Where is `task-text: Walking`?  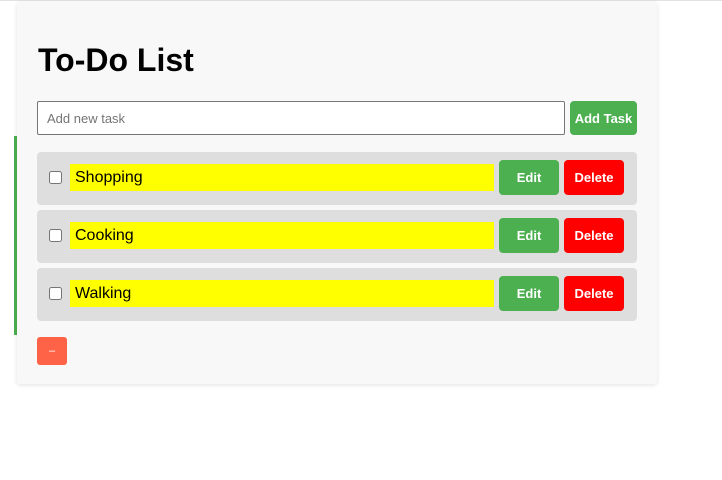
task-text: Walking is located at coordinates (282, 293).